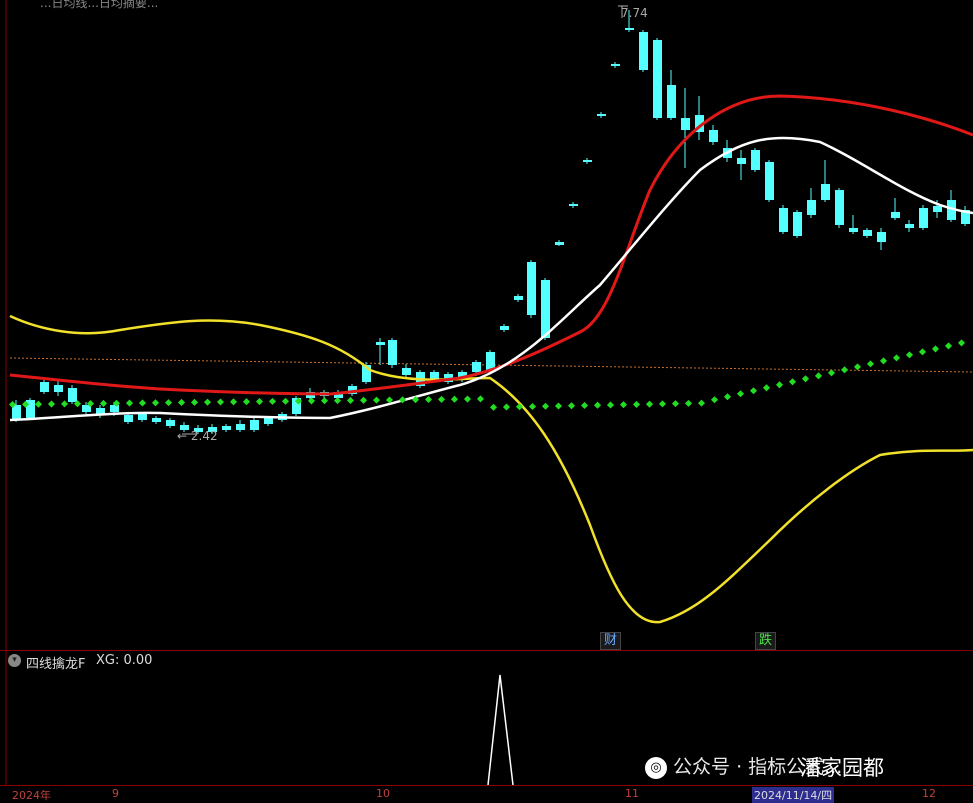 This screenshot has width=973, height=803. Describe the element at coordinates (793, 795) in the screenshot. I see `date-label-cursor: 2024/11/14/四` at that location.